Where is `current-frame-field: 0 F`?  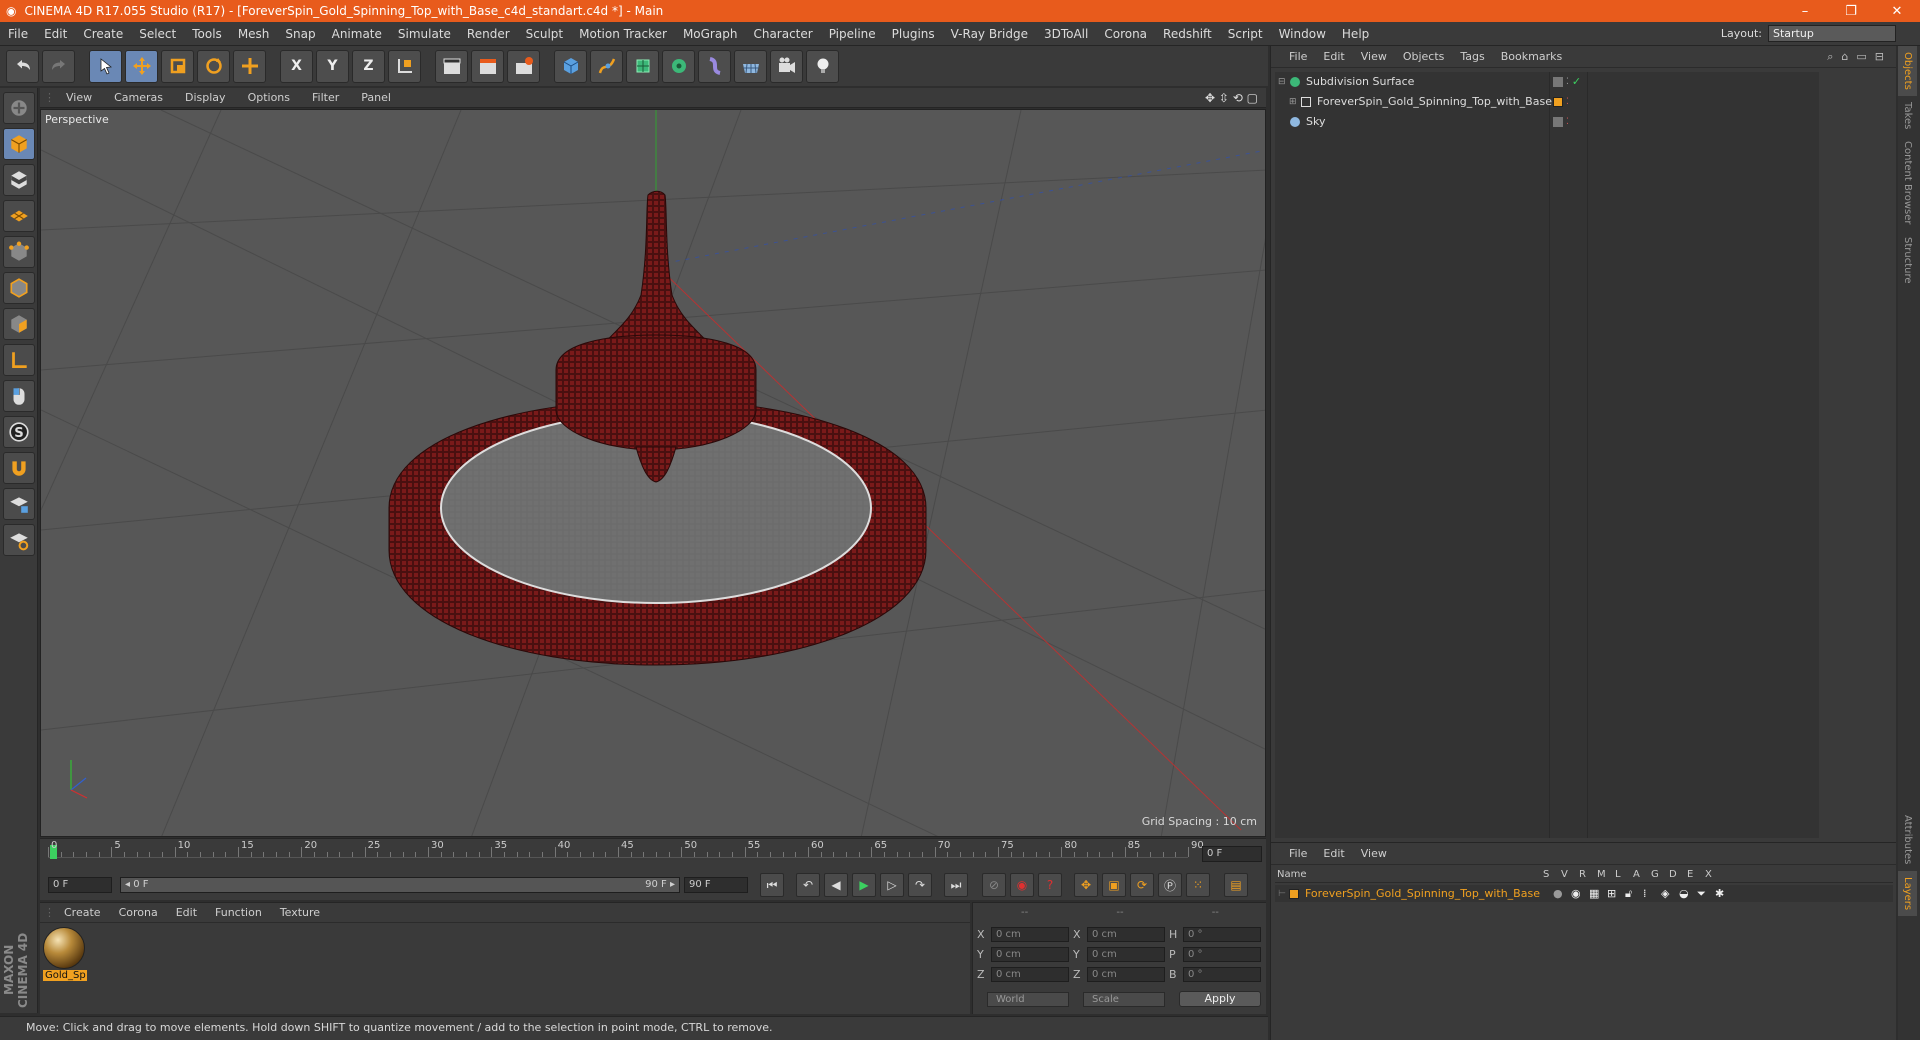
current-frame-field: 0 F is located at coordinates (1232, 854).